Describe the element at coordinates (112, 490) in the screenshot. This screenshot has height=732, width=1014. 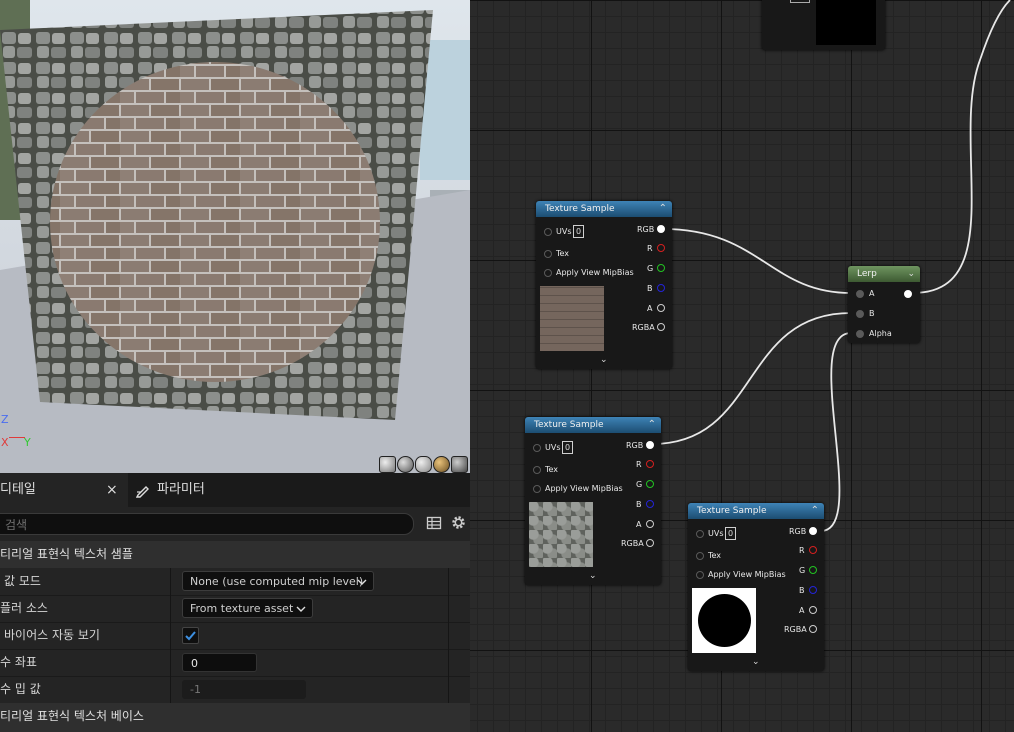
I see `close-icon: ×` at that location.